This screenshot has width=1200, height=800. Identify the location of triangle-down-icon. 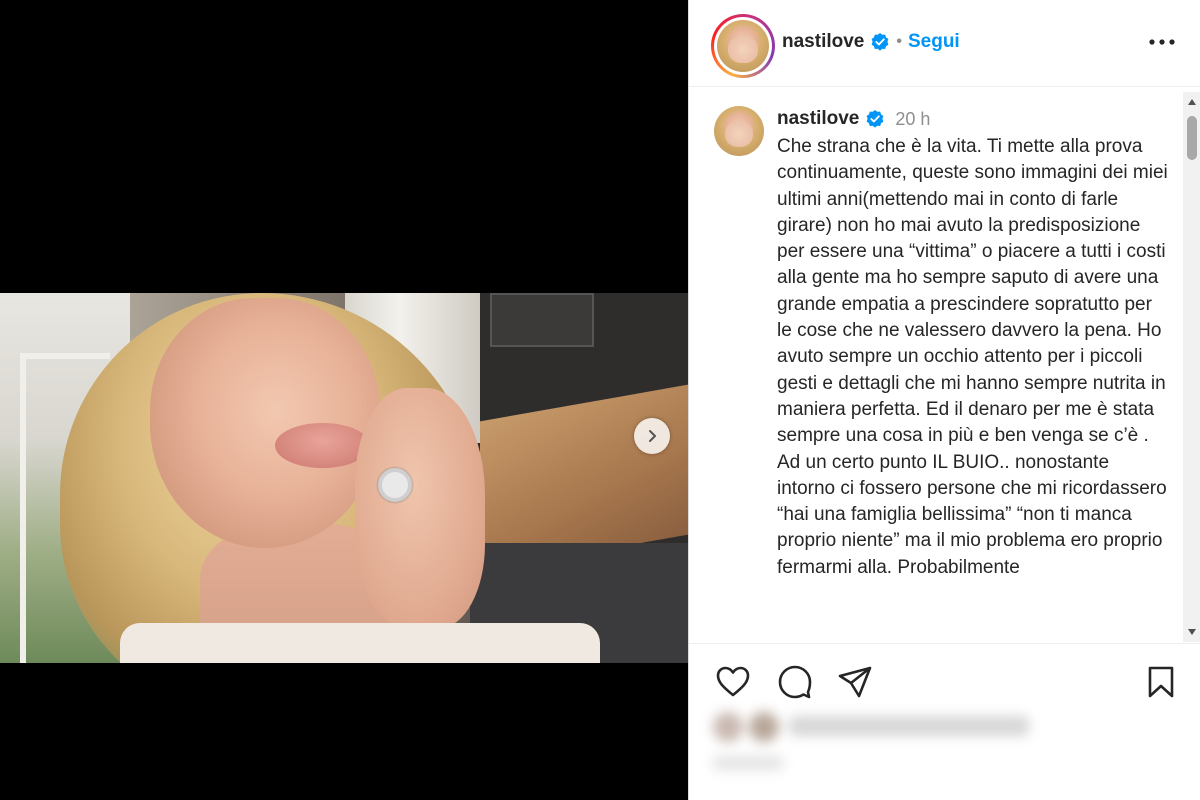
(1192, 632).